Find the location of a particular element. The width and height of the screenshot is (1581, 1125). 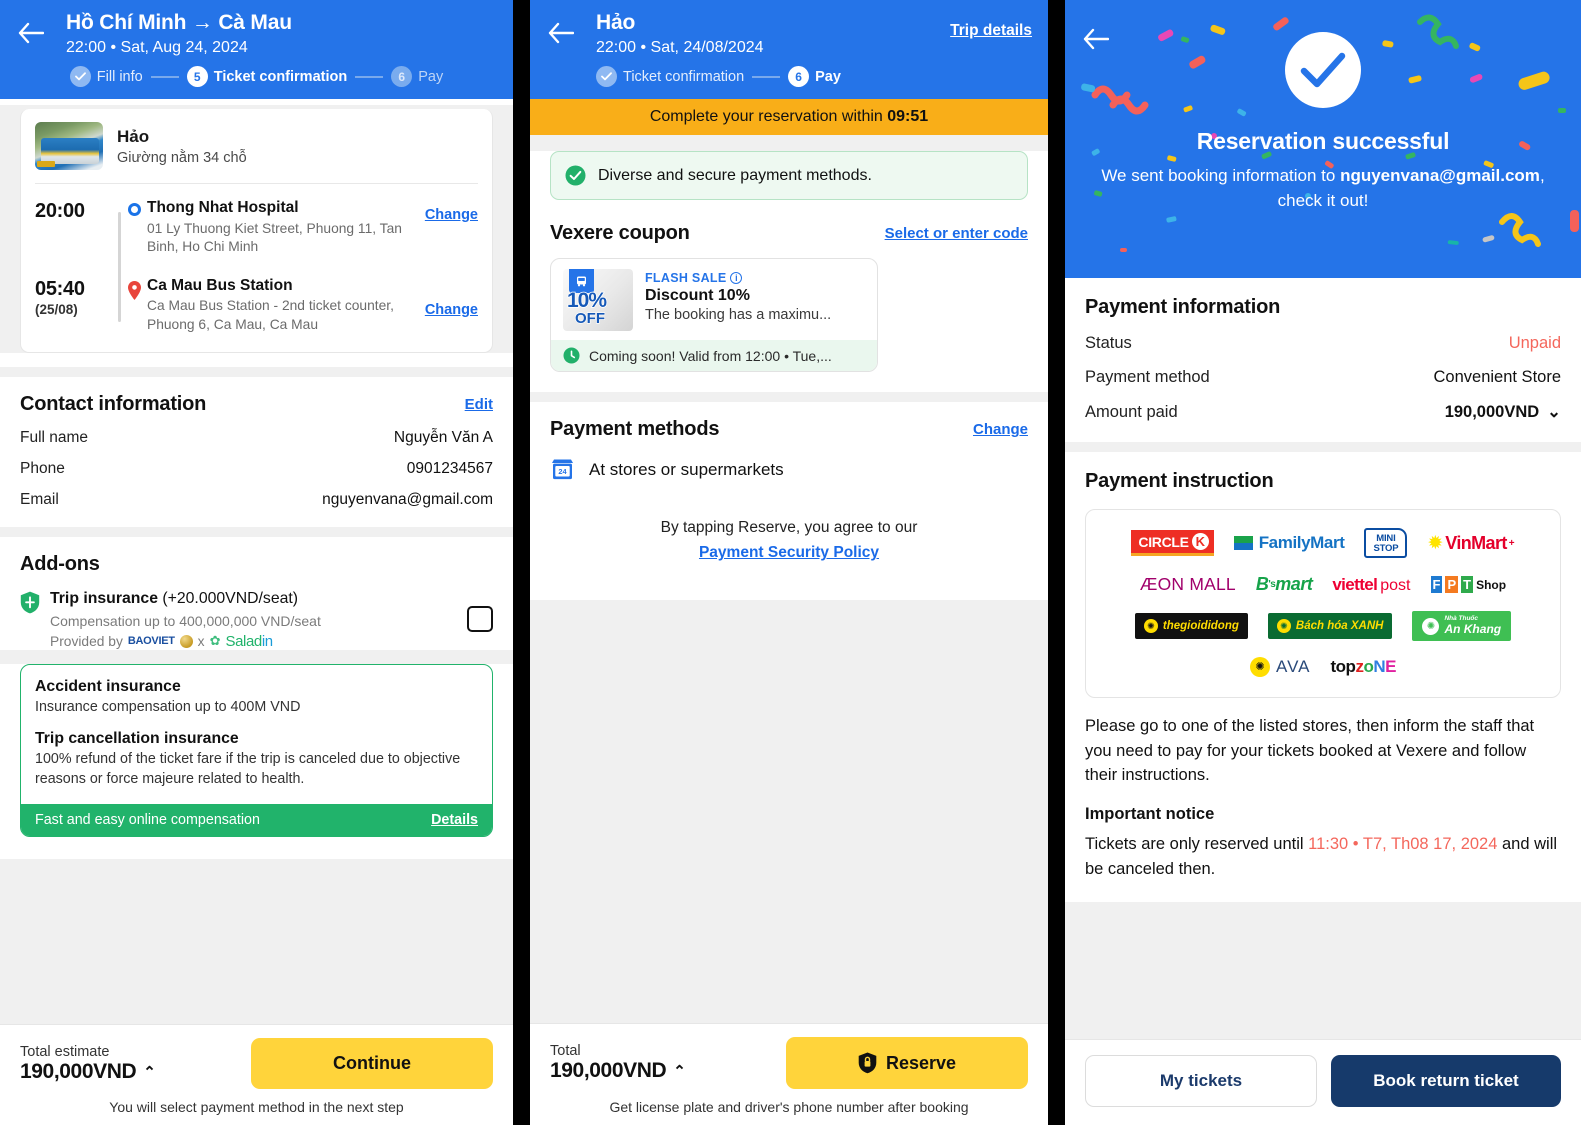

success-title: Reservation successful is located at coordinates (1323, 141).